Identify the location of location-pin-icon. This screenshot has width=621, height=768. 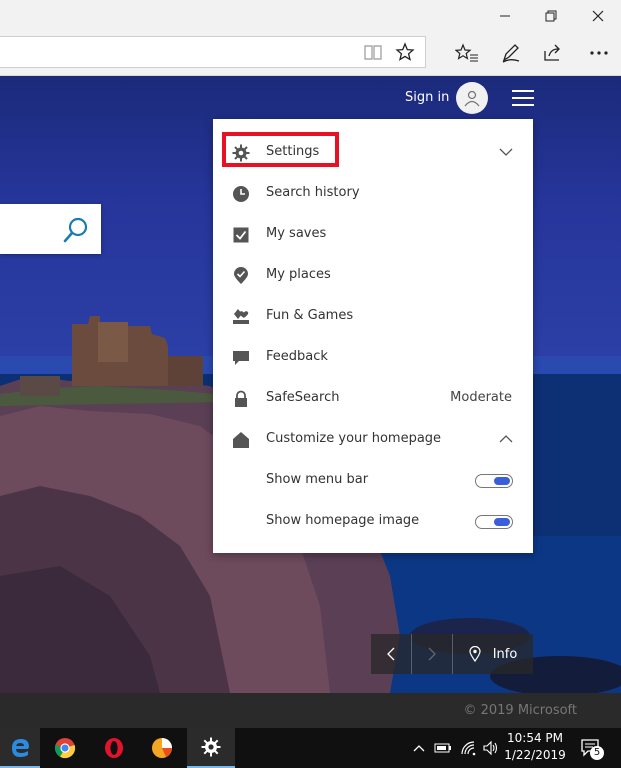
(475, 654).